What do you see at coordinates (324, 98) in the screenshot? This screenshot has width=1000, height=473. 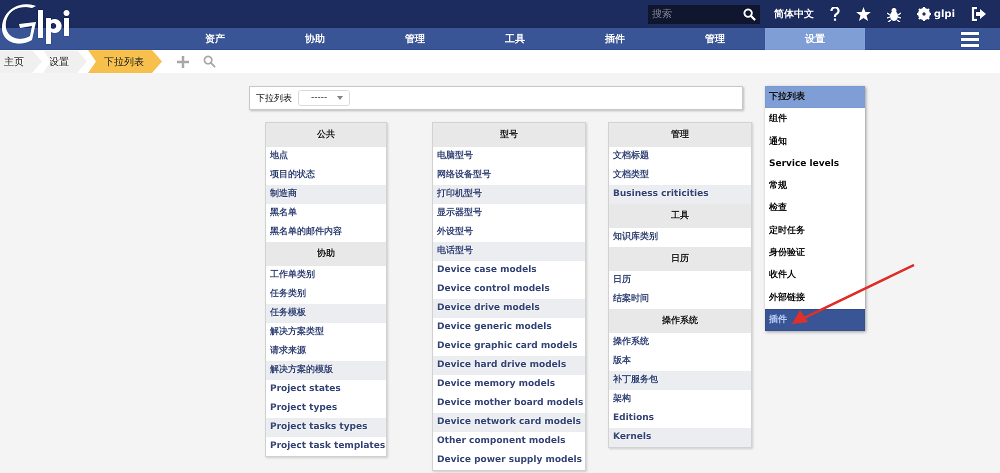 I see `dropdown-select: -----` at bounding box center [324, 98].